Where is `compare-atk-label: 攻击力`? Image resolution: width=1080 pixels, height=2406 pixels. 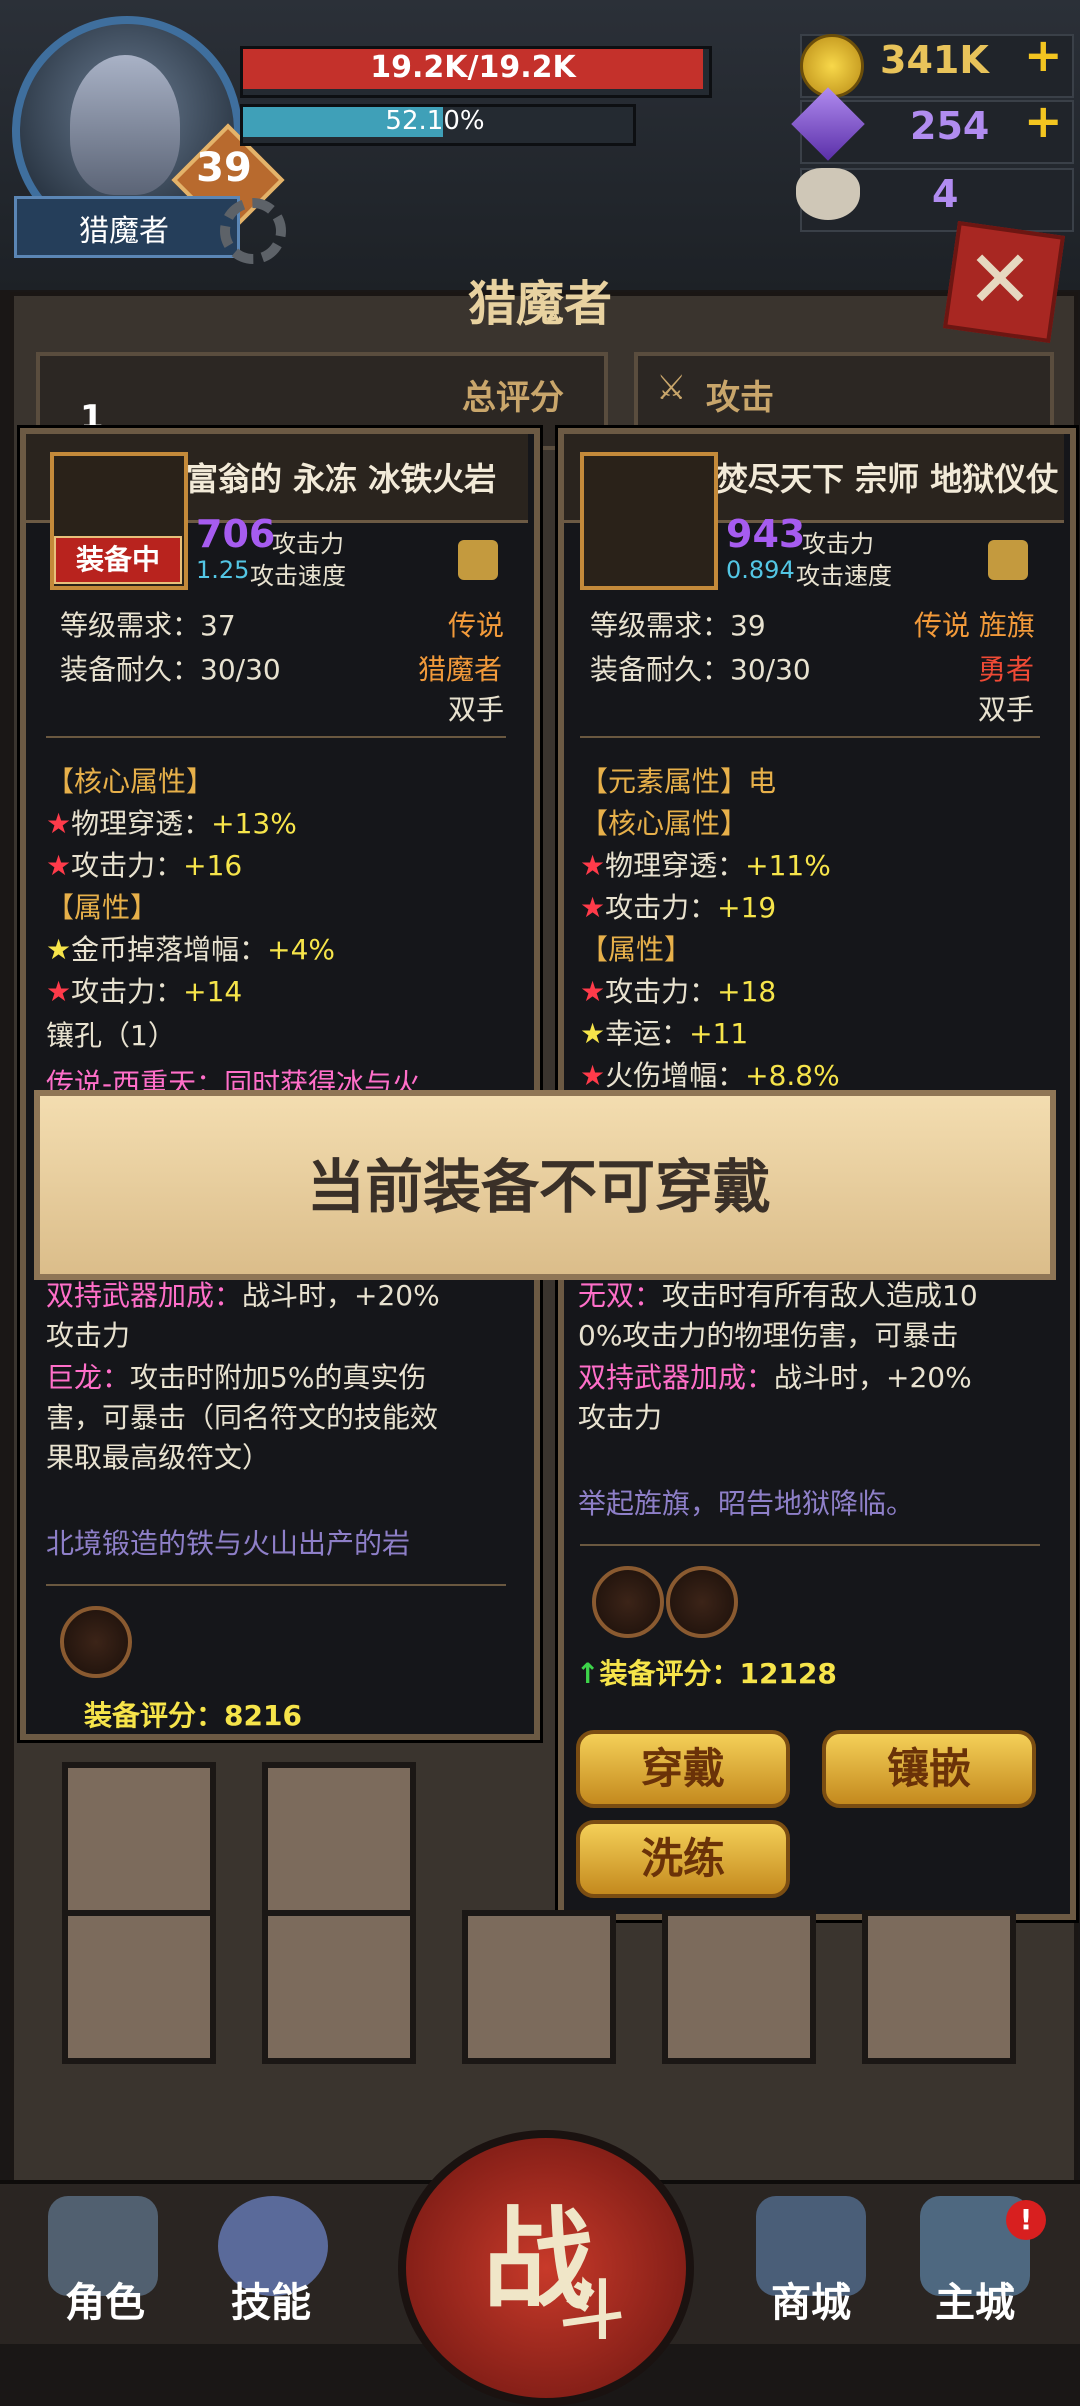
compare-atk-label: 攻击力 is located at coordinates (838, 544).